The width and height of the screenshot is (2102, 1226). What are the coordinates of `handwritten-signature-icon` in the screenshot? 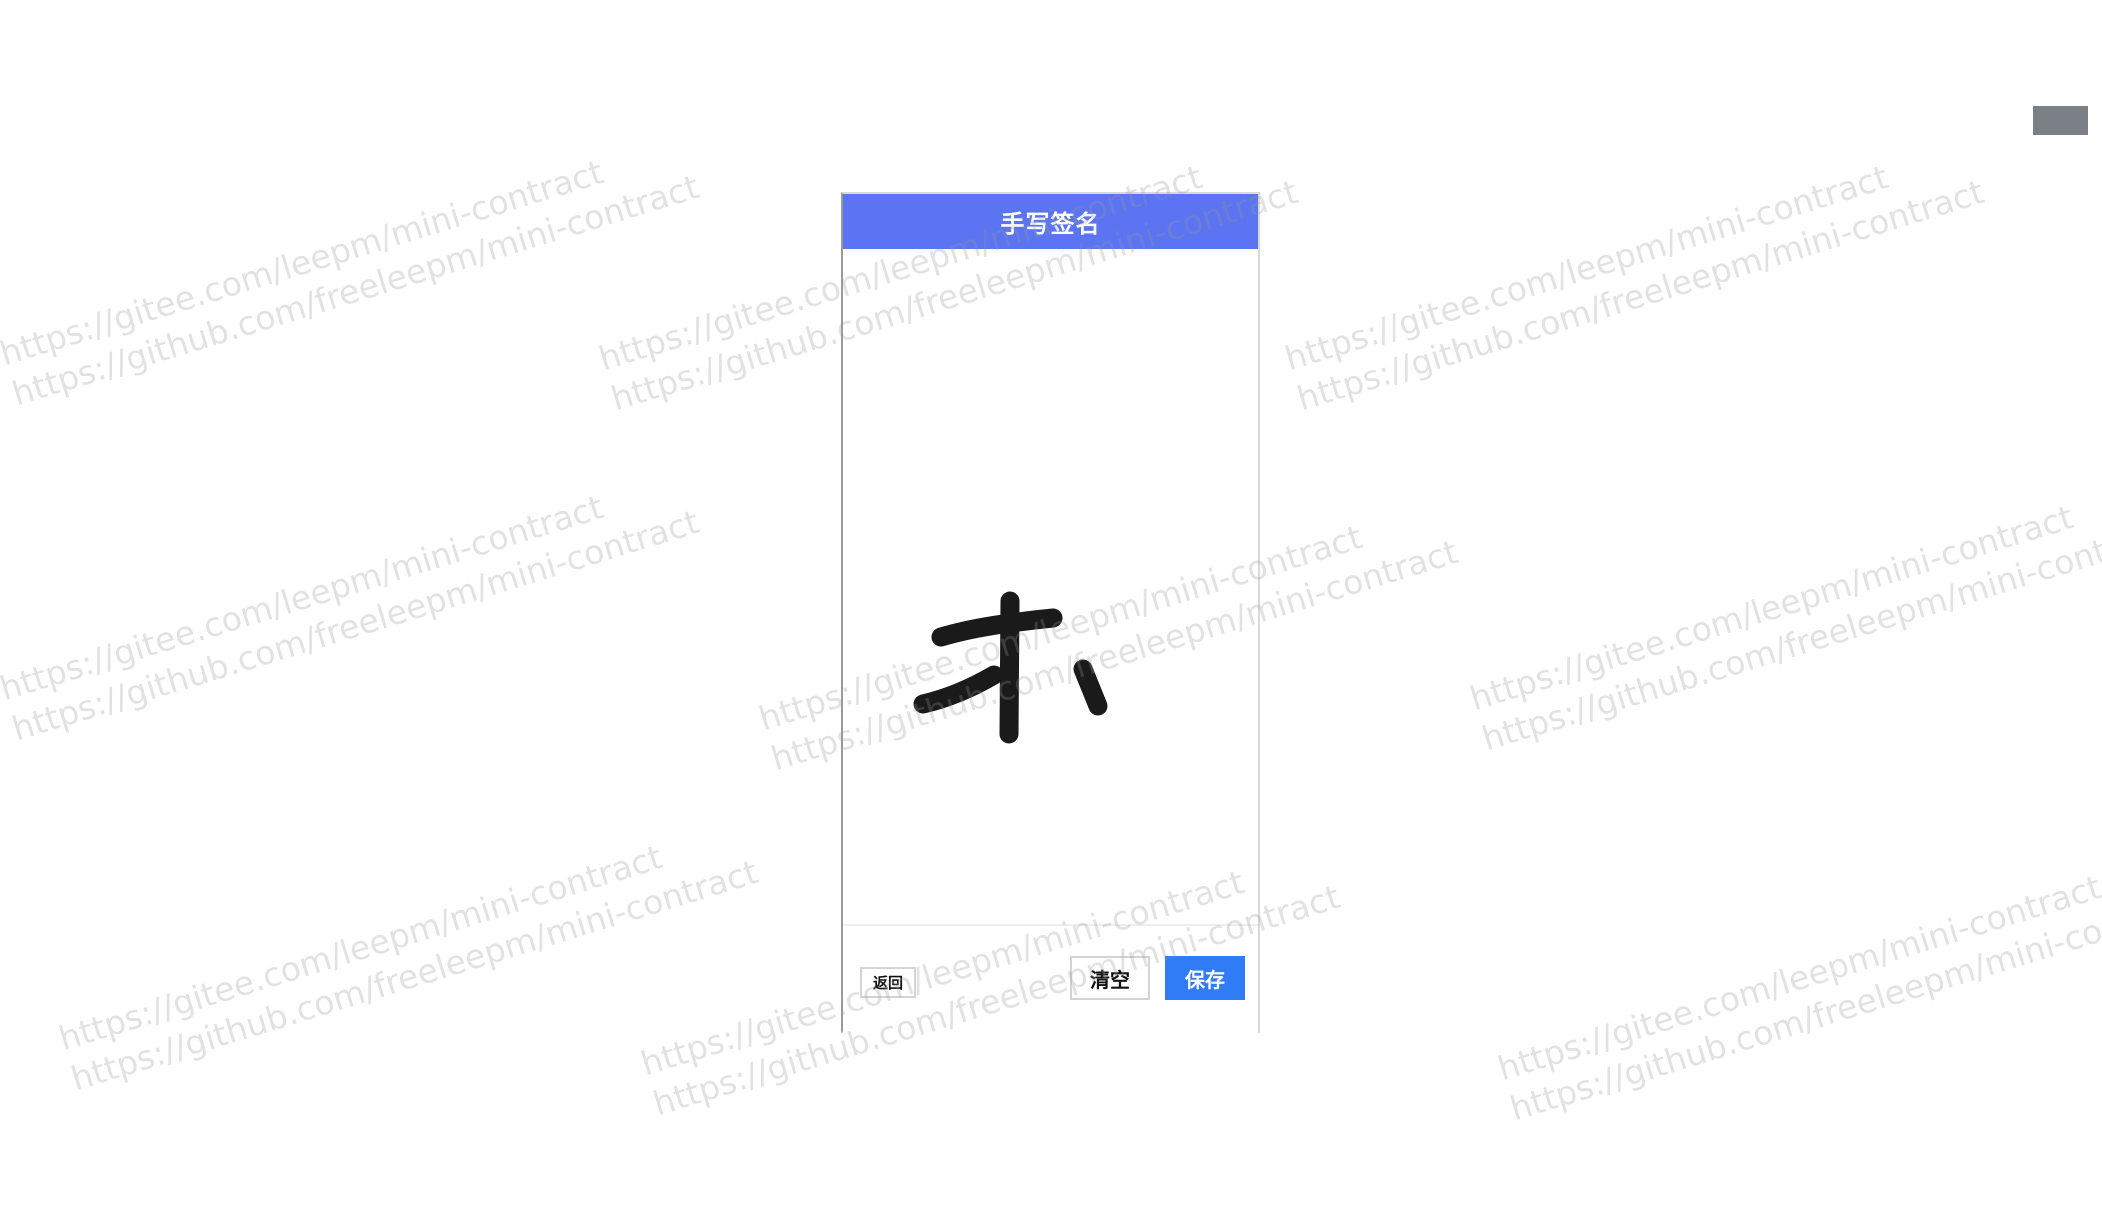 It's located at (1010, 667).